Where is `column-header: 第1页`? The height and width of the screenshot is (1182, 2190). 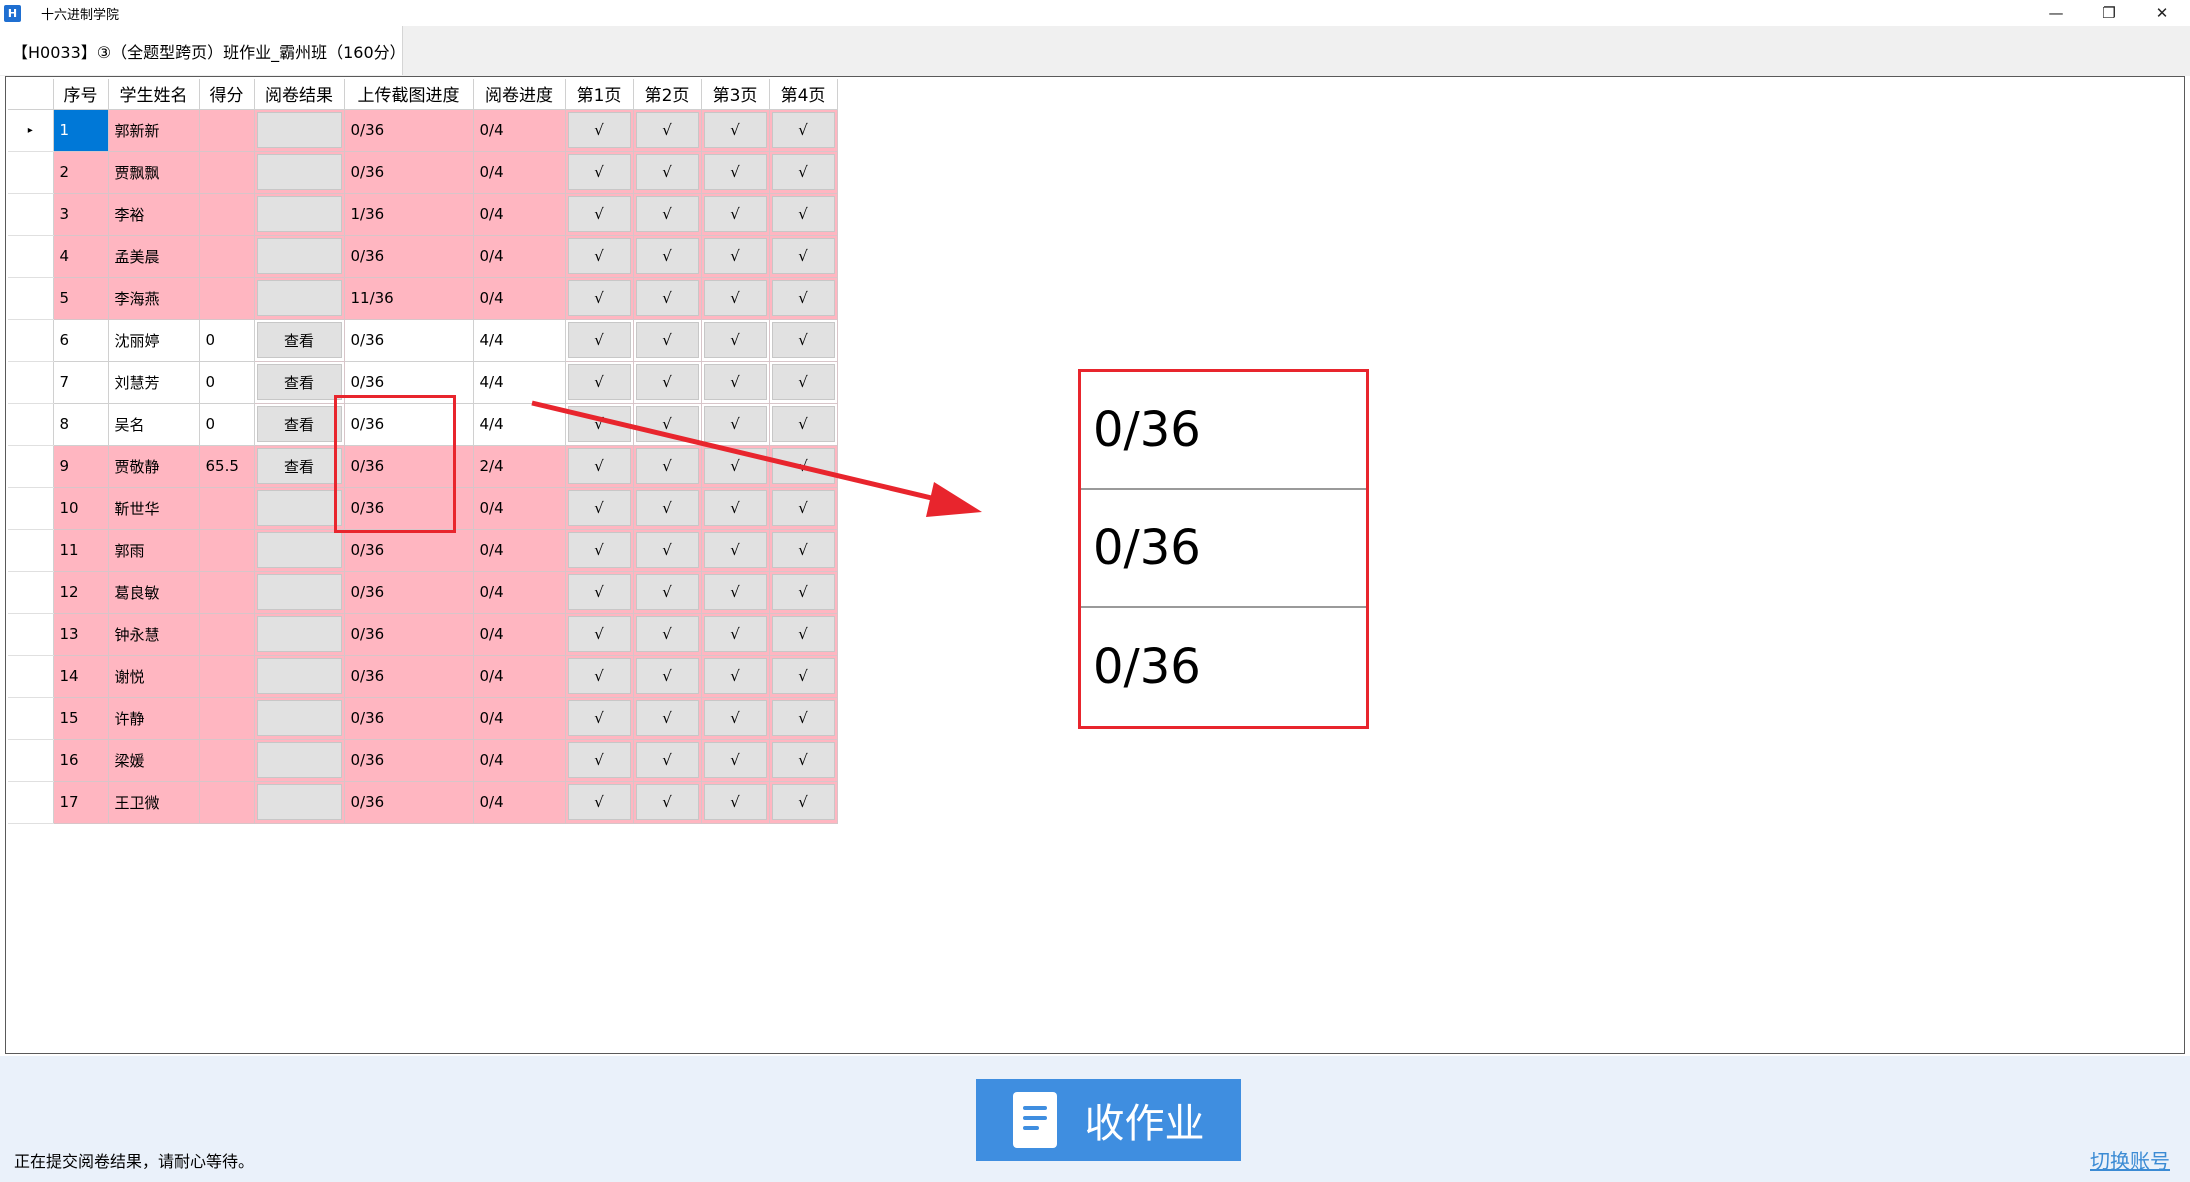 column-header: 第1页 is located at coordinates (599, 94).